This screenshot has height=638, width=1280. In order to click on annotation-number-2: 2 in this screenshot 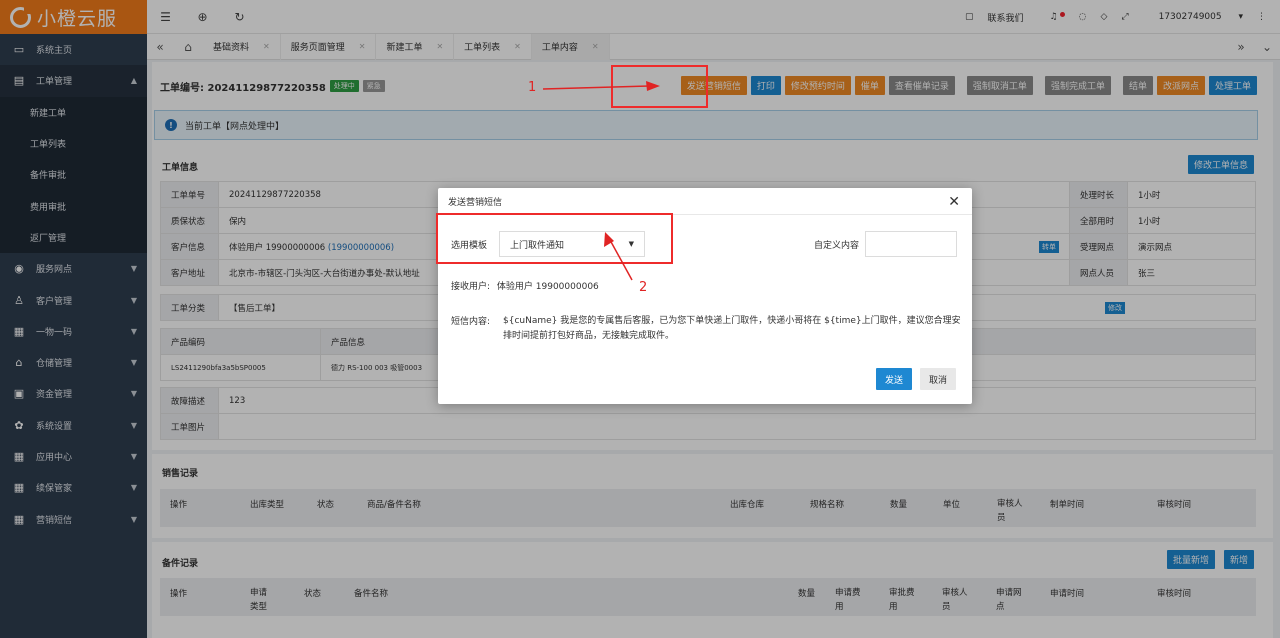, I will do `click(643, 287)`.